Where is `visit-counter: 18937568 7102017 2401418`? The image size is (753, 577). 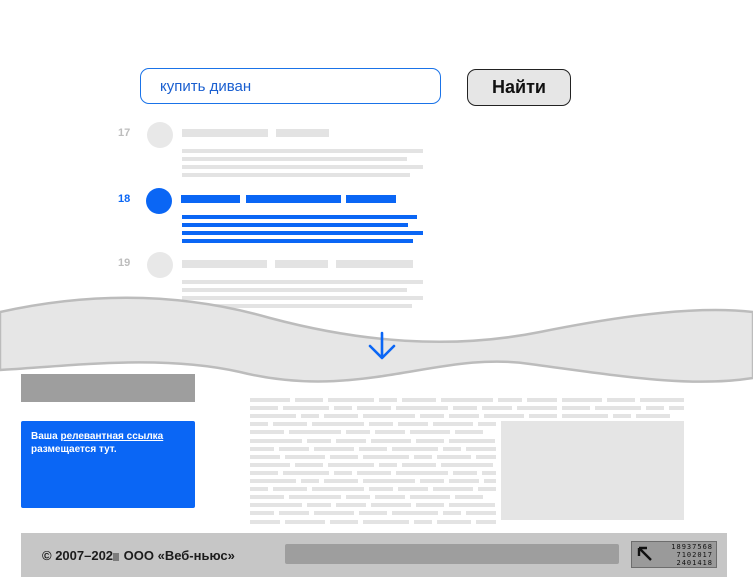 visit-counter: 18937568 7102017 2401418 is located at coordinates (674, 554).